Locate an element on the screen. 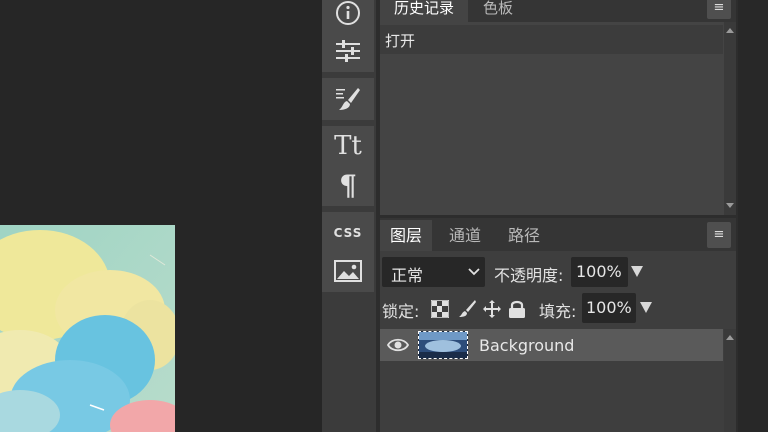 The width and height of the screenshot is (768, 432). brush-settings-icon is located at coordinates (348, 99).